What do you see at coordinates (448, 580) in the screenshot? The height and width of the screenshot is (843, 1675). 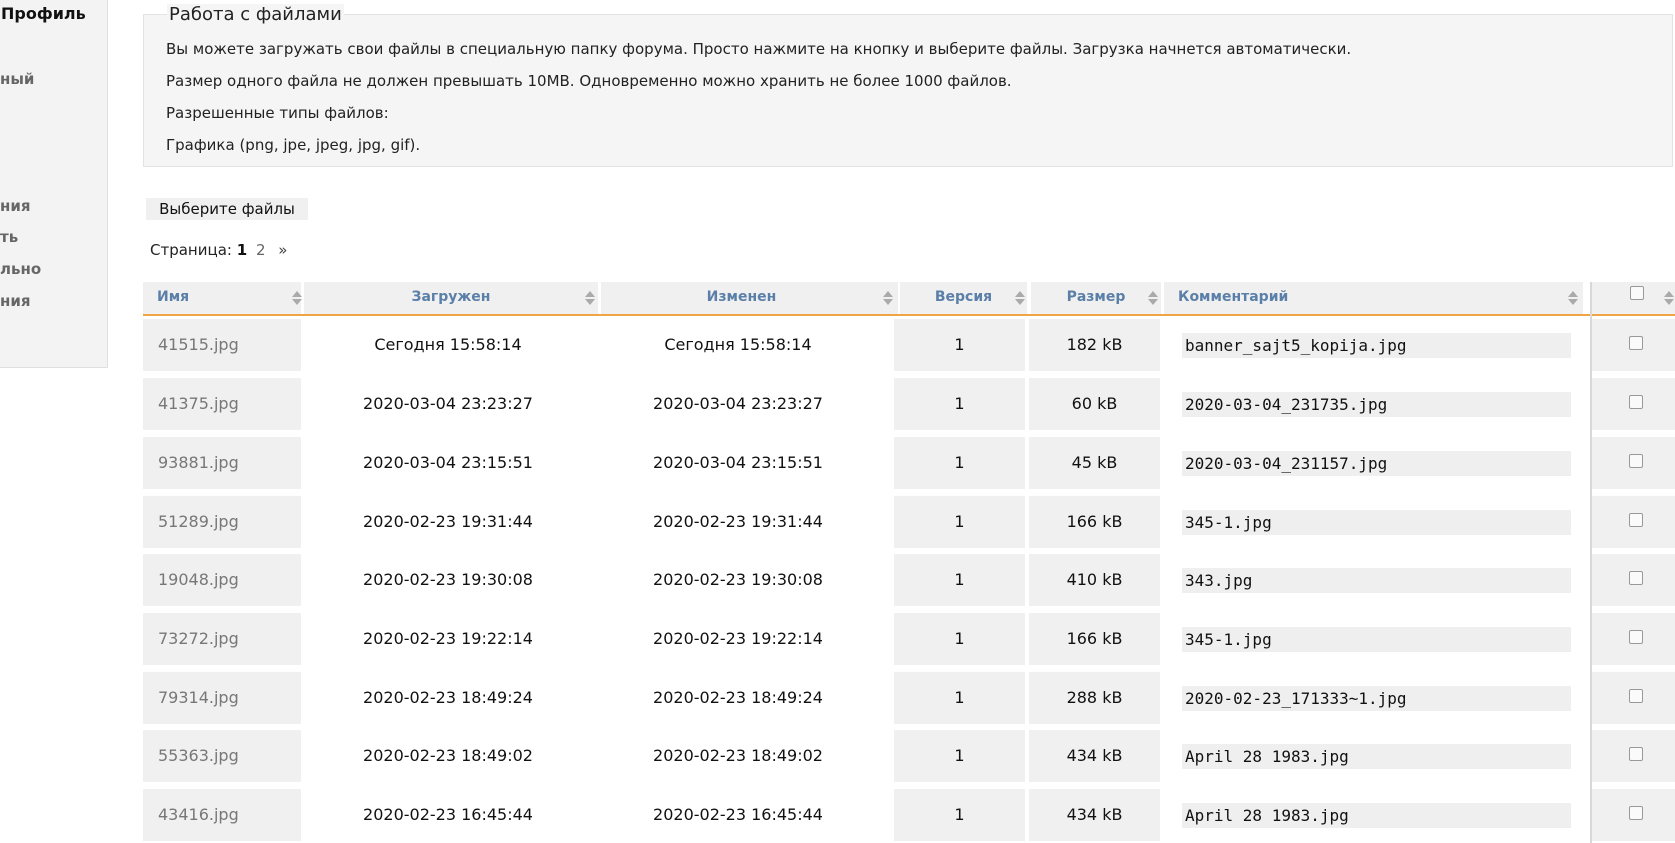 I see `uploaded-date: 2020-02-23 19:30:08` at bounding box center [448, 580].